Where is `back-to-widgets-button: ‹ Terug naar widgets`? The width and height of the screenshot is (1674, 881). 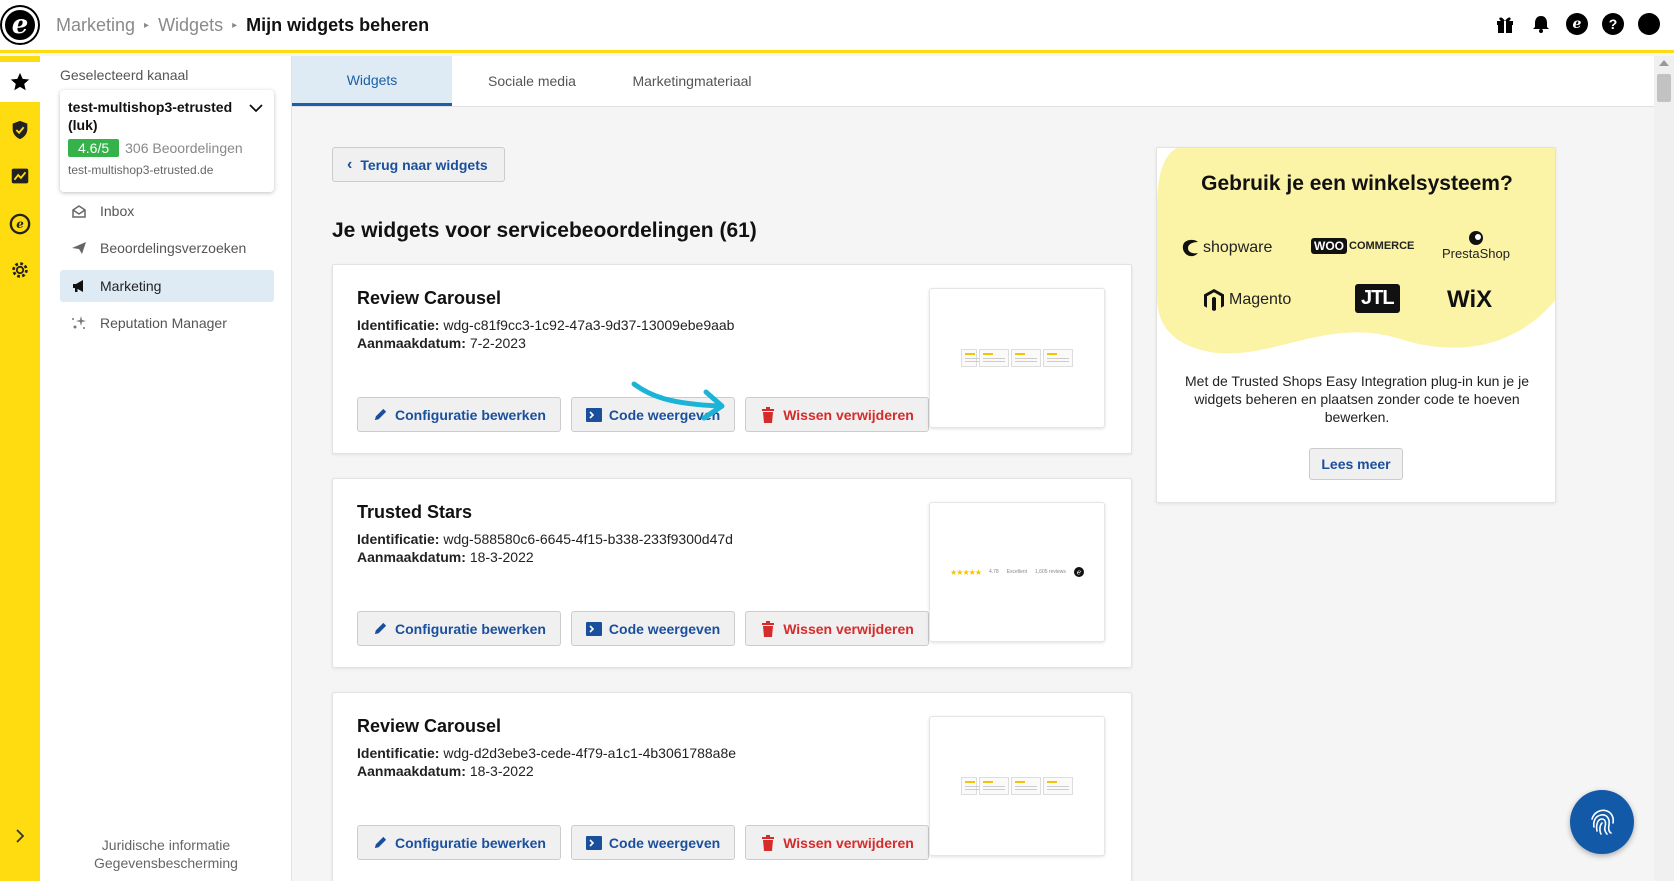 back-to-widgets-button: ‹ Terug naar widgets is located at coordinates (418, 164).